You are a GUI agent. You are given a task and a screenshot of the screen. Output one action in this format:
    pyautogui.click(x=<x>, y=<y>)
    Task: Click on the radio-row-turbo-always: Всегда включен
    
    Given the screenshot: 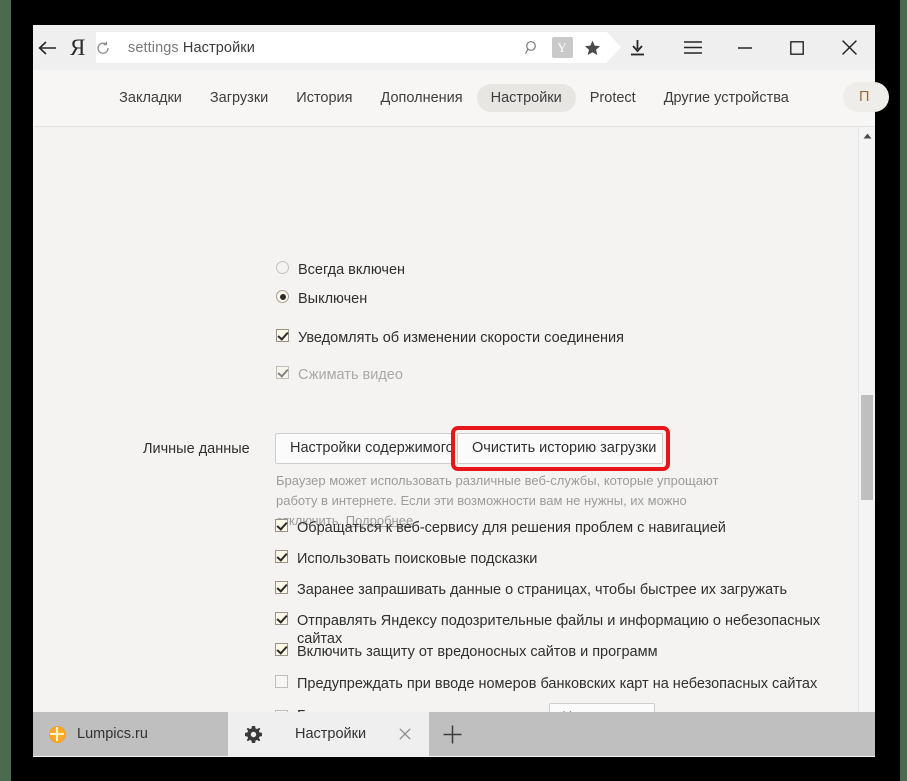 What is the action you would take?
    pyautogui.click(x=340, y=270)
    